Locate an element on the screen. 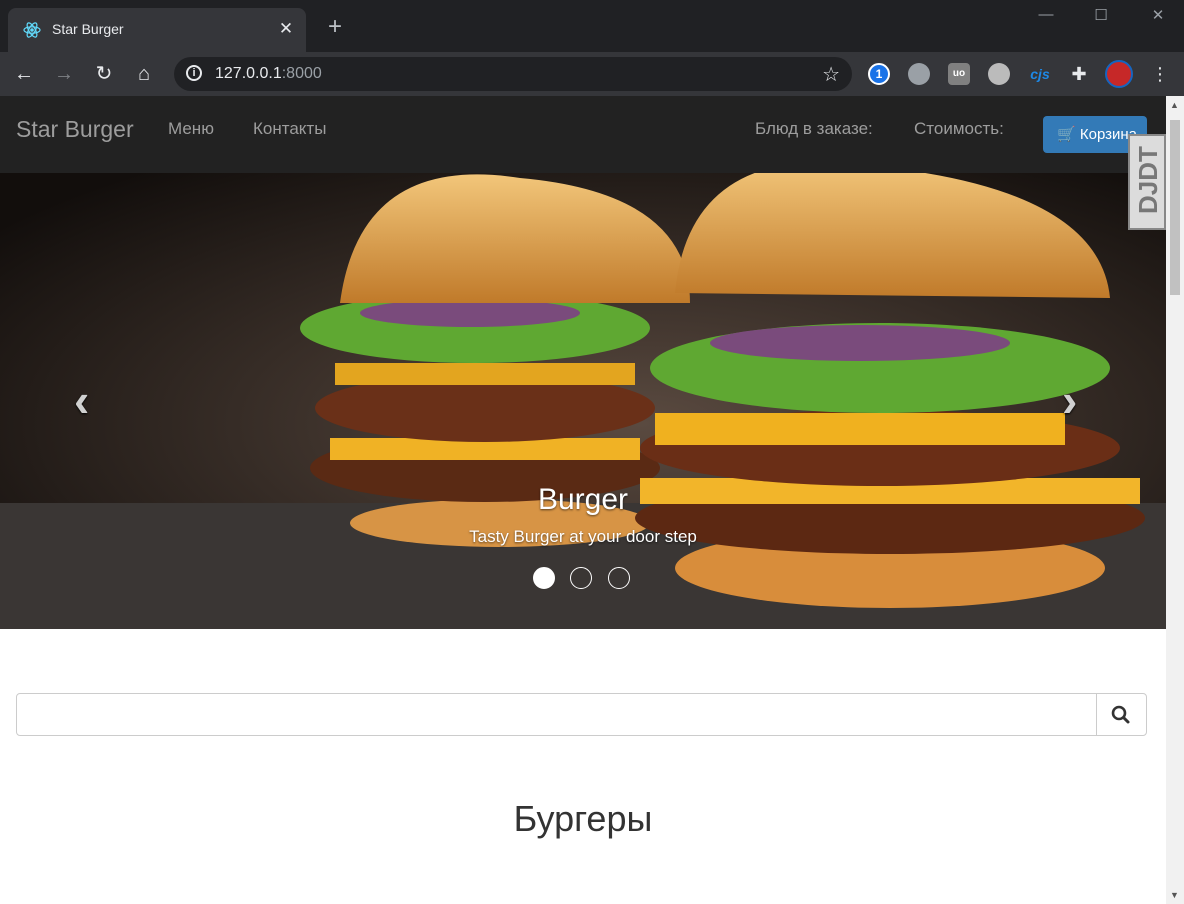  carousel-caption-subtitle: Tasty Burger at your door step is located at coordinates (583, 536).